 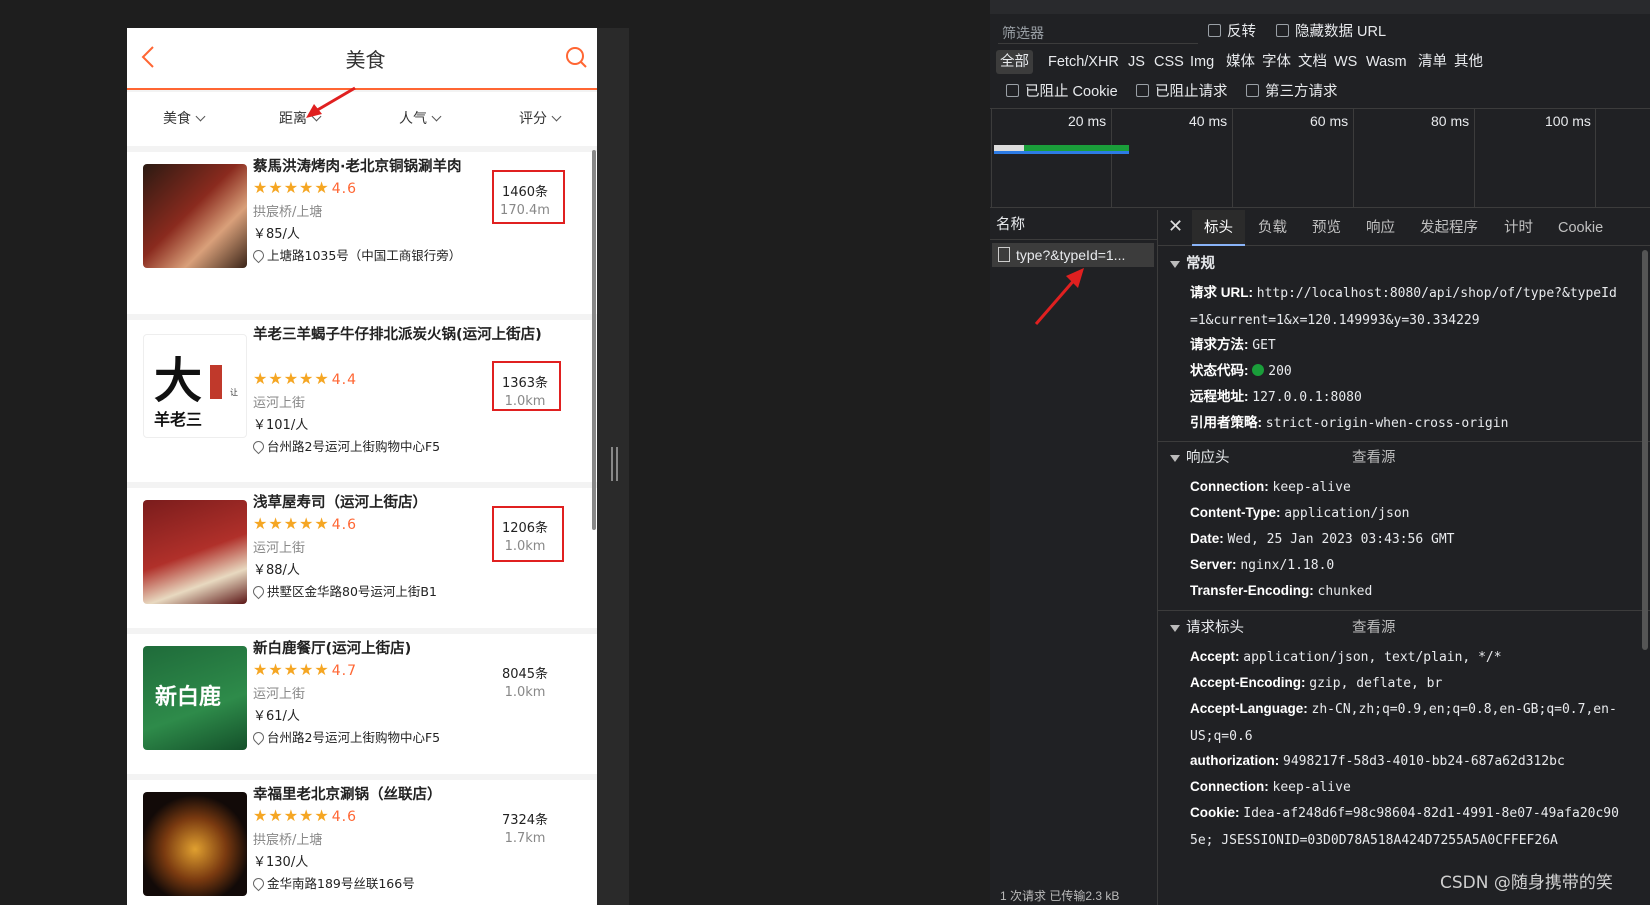 I want to click on shop-area: 运河上街, so click(x=279, y=694).